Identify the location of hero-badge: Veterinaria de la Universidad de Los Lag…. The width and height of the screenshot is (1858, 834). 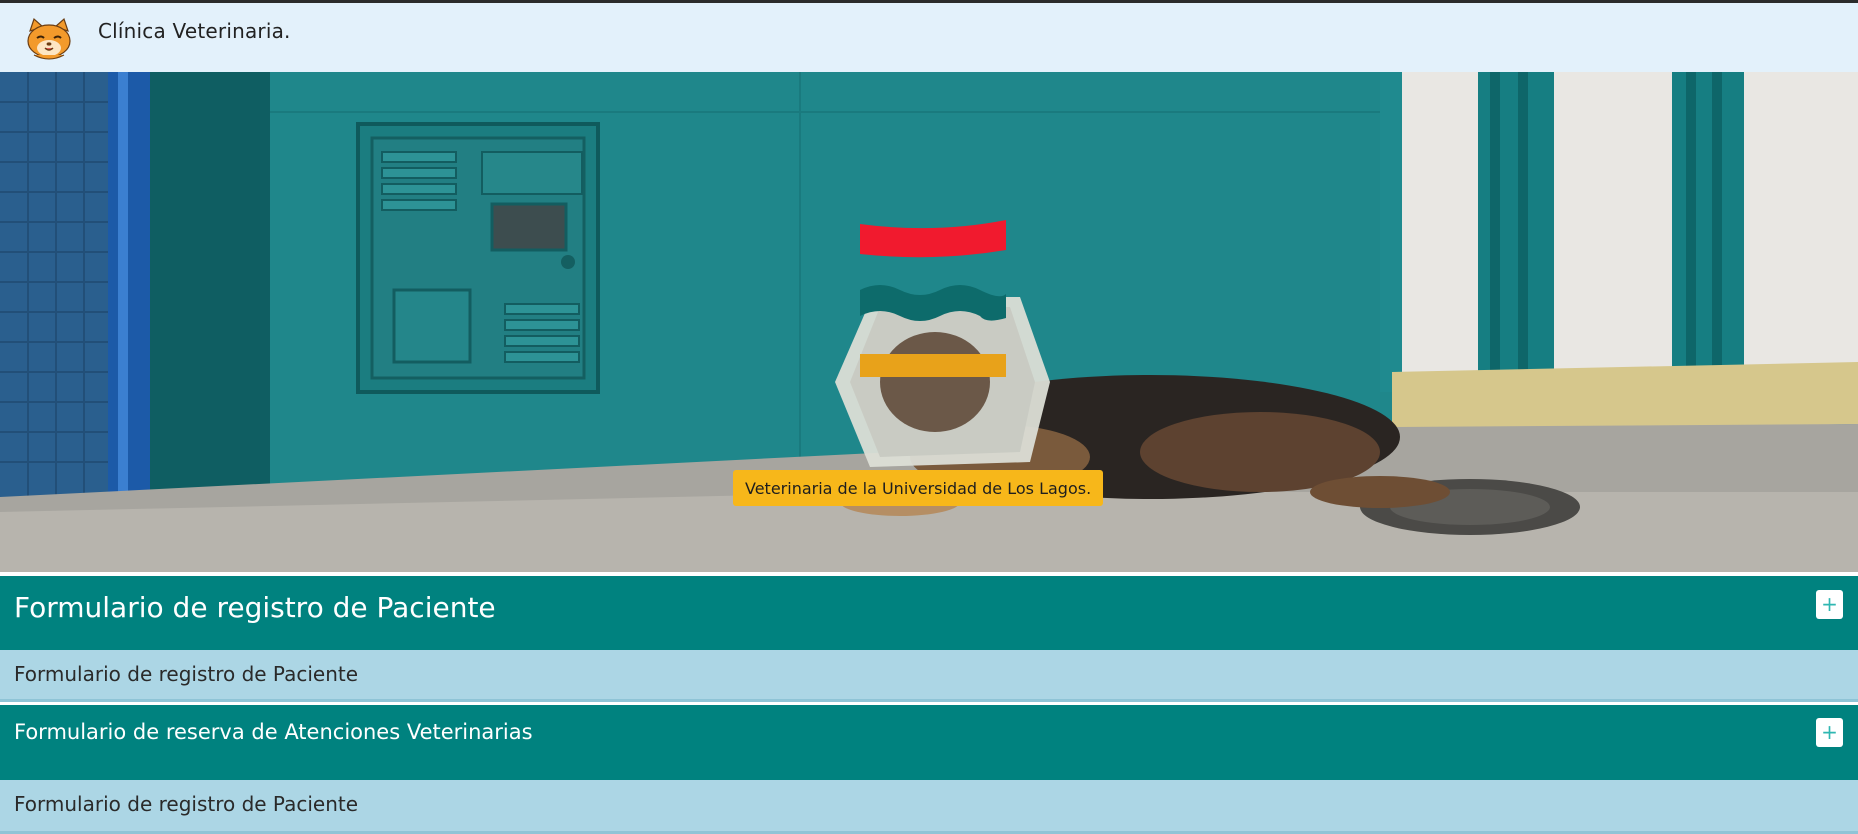
(918, 488).